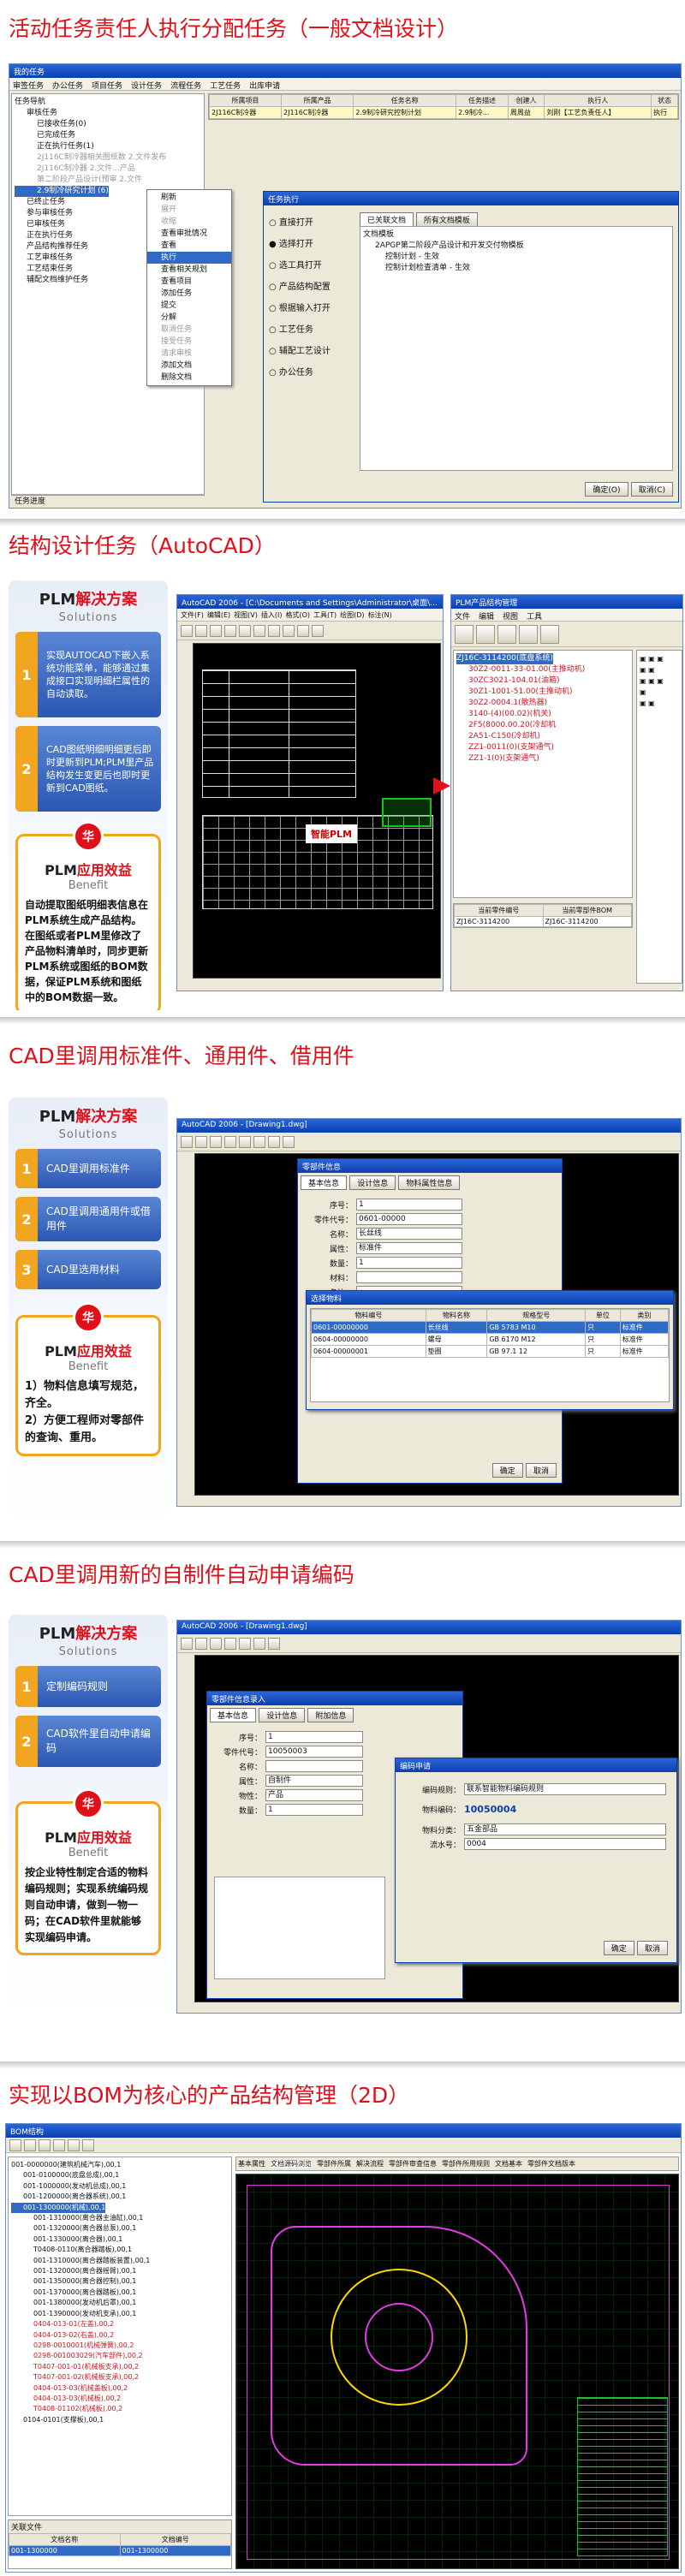 The image size is (685, 2576). I want to click on col-header: 物料编号, so click(368, 1315).